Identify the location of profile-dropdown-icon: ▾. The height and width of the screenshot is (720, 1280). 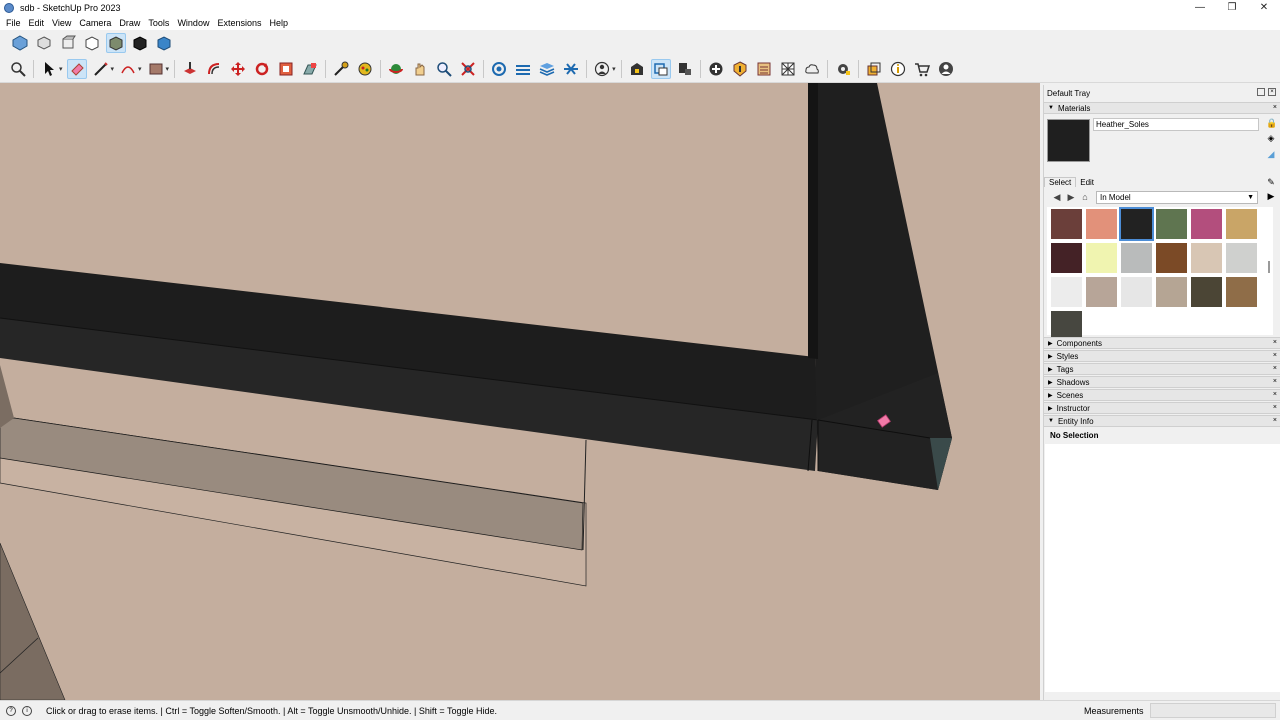
(614, 69).